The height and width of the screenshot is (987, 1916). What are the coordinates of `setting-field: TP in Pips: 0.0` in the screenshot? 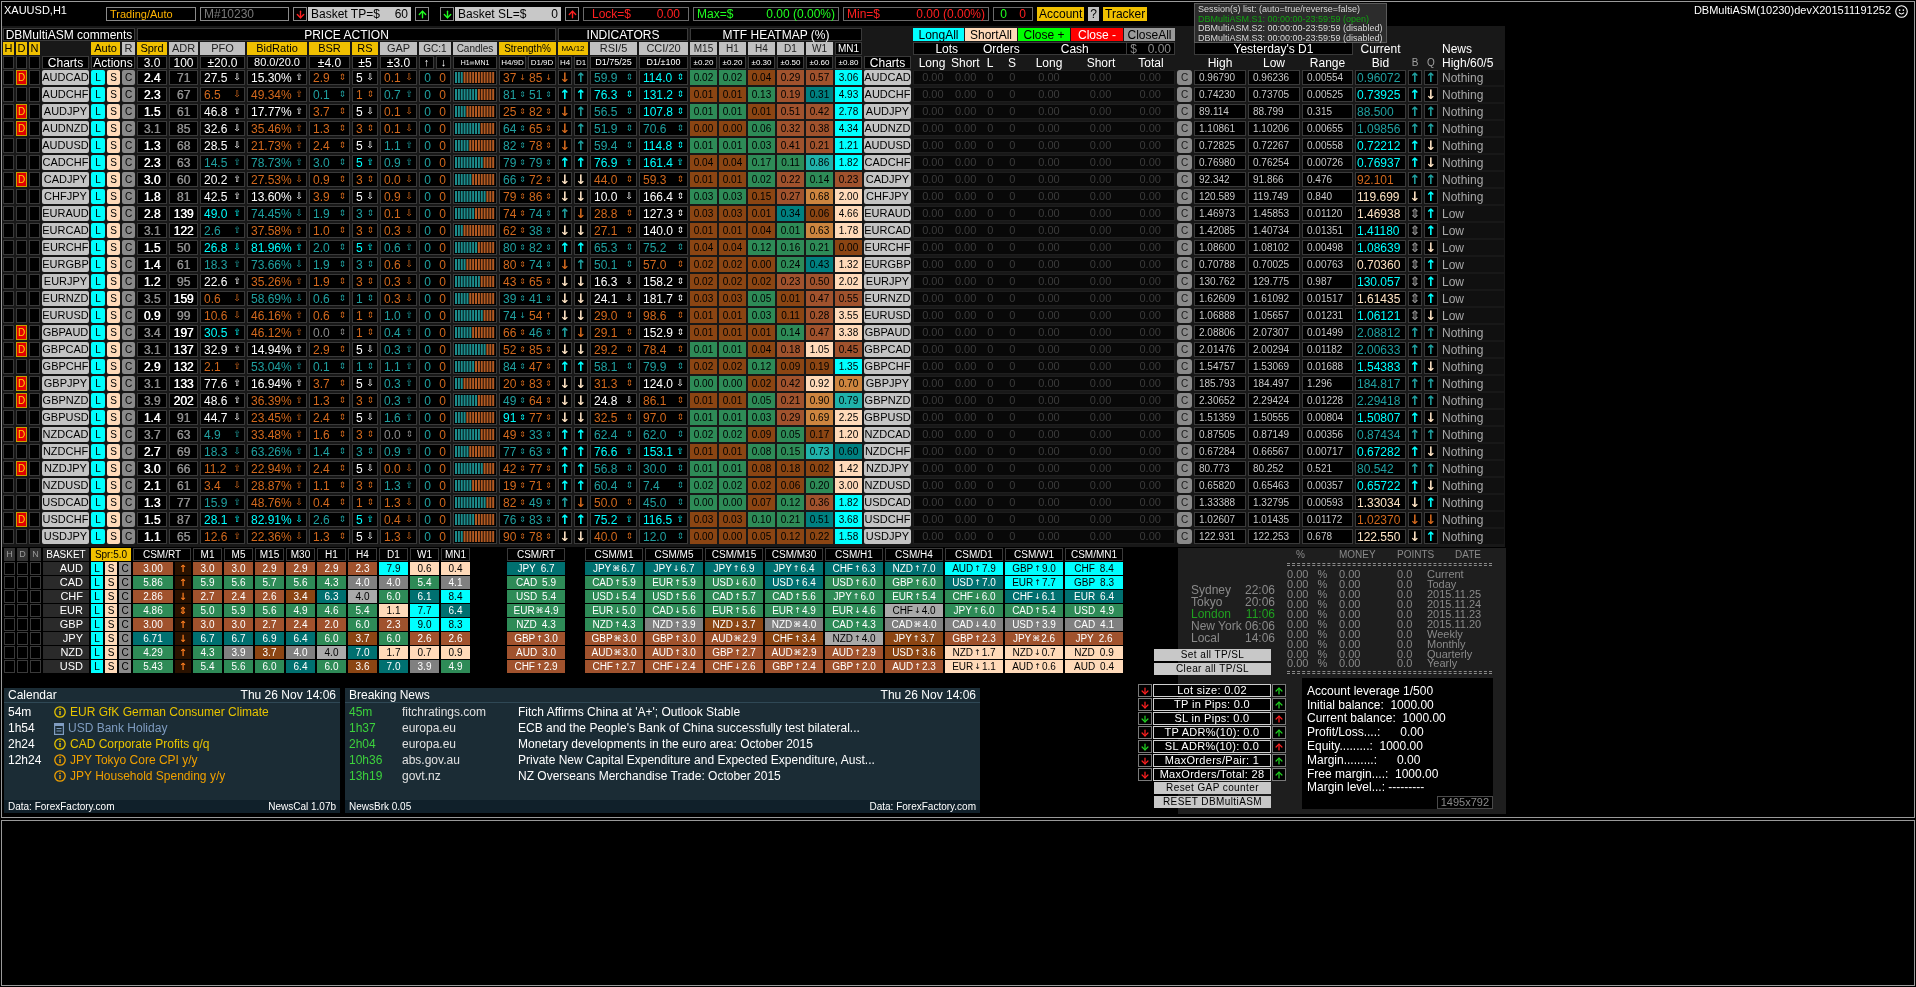 It's located at (1212, 704).